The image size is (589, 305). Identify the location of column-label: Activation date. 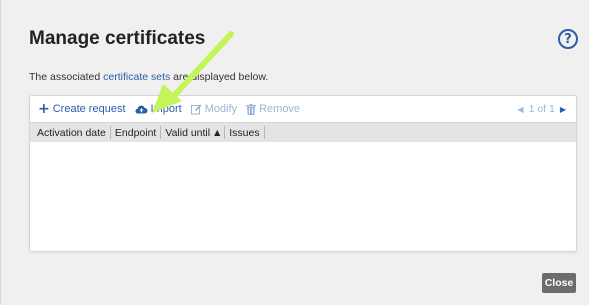
(71, 132).